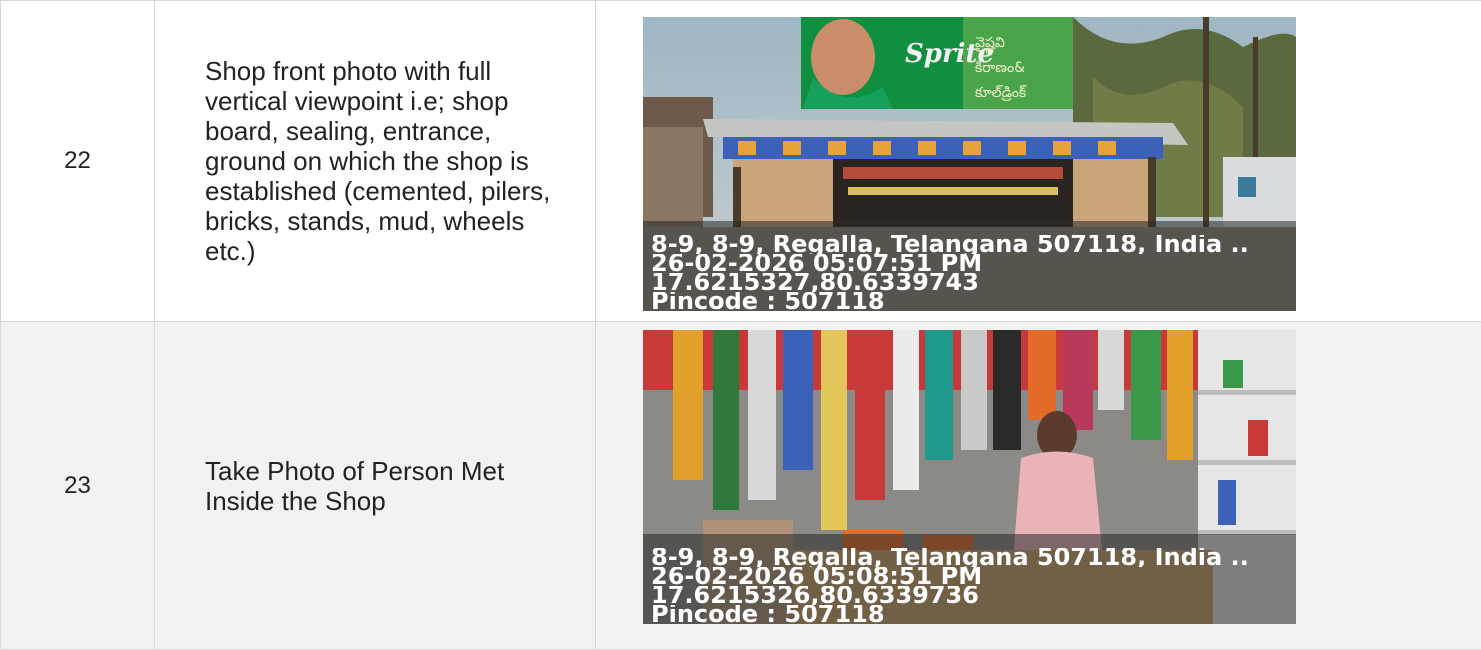 The image size is (1481, 650). I want to click on row-number: 23, so click(78, 486).